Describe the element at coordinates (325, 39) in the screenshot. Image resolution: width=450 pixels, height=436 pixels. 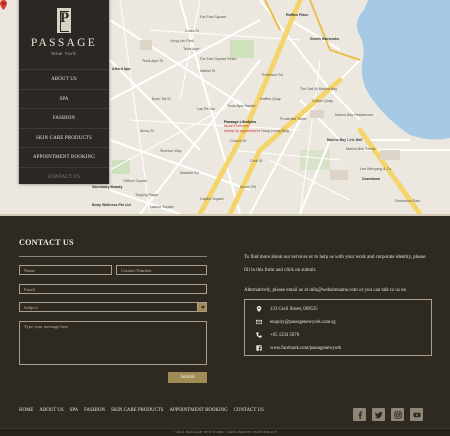
I see `map-label: Zenith Hairworks` at that location.